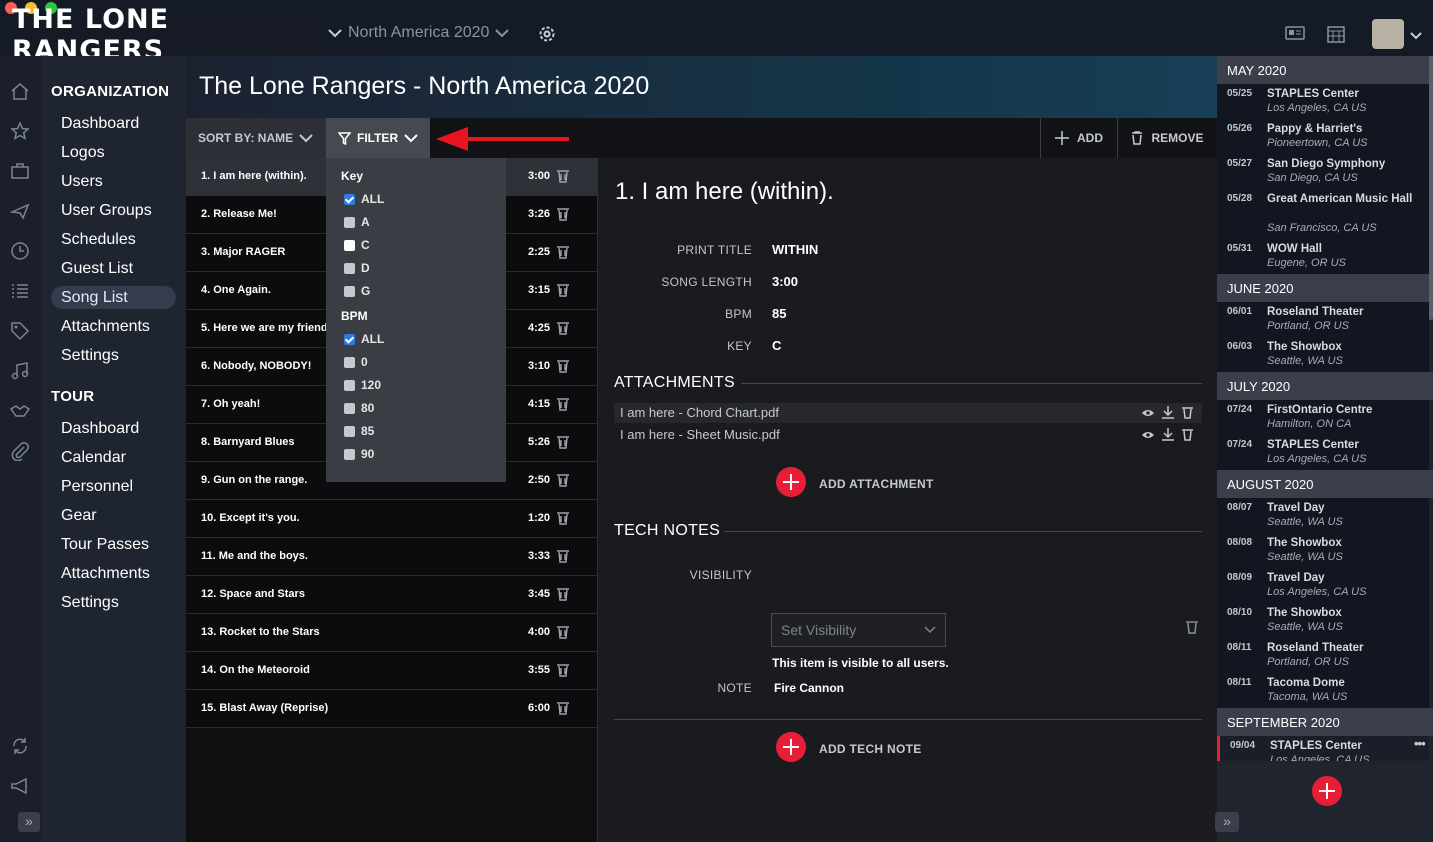 The width and height of the screenshot is (1433, 842). I want to click on filter-button: FILTER, so click(378, 138).